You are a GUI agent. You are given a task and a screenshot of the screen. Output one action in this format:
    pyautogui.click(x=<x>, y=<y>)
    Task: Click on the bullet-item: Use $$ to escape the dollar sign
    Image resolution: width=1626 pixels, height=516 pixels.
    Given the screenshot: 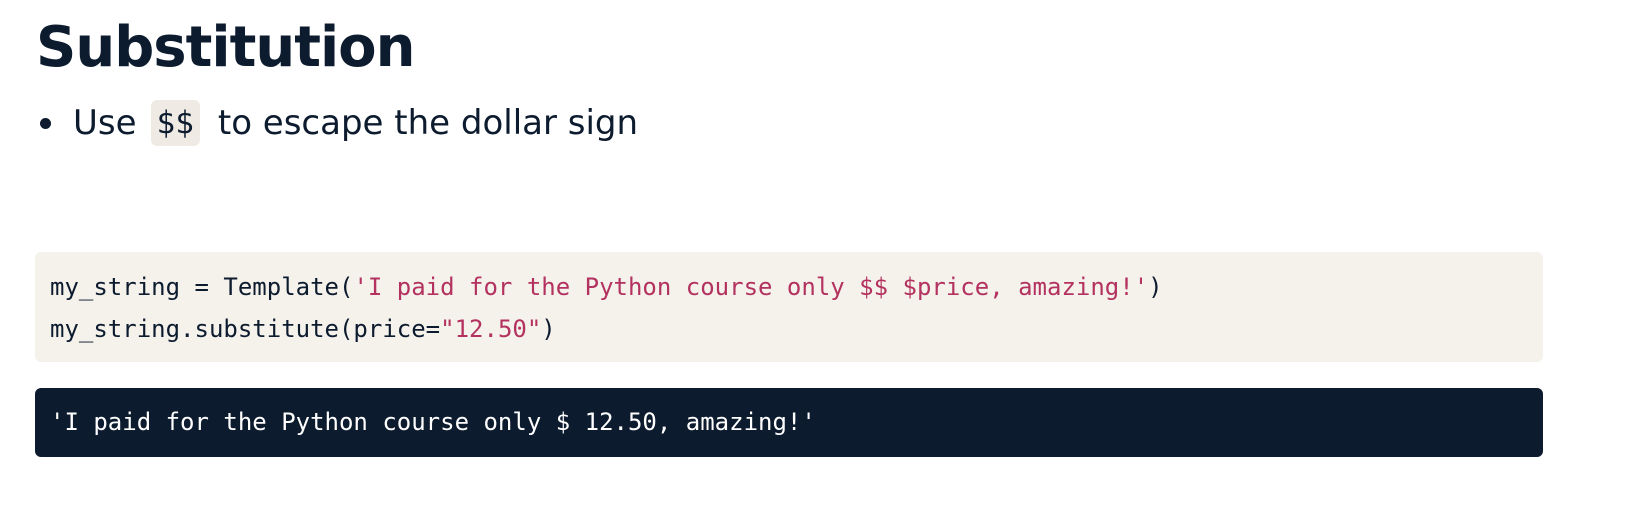 What is the action you would take?
    pyautogui.click(x=337, y=123)
    